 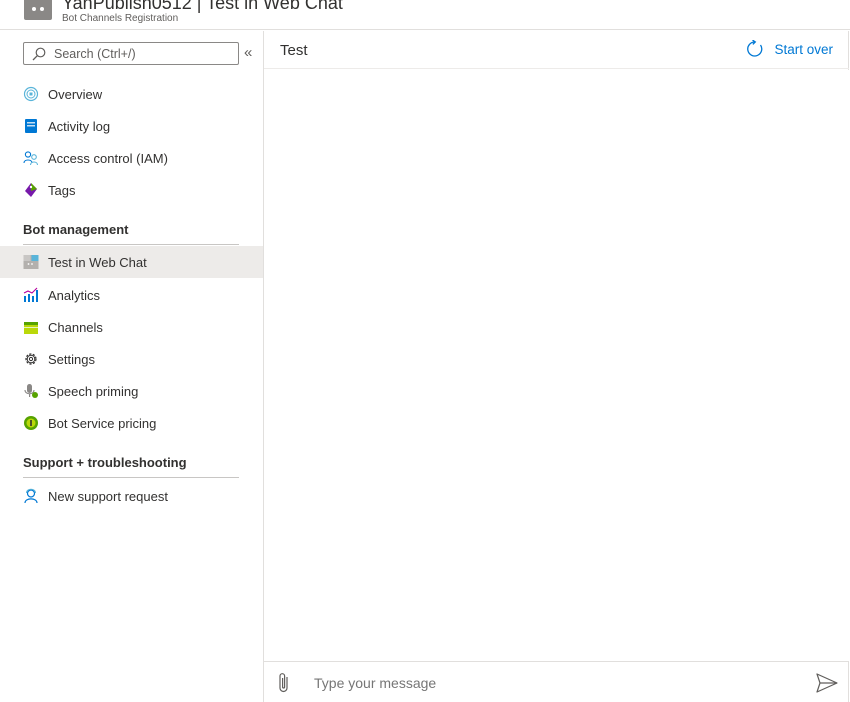 What do you see at coordinates (31, 190) in the screenshot?
I see `tag-icon` at bounding box center [31, 190].